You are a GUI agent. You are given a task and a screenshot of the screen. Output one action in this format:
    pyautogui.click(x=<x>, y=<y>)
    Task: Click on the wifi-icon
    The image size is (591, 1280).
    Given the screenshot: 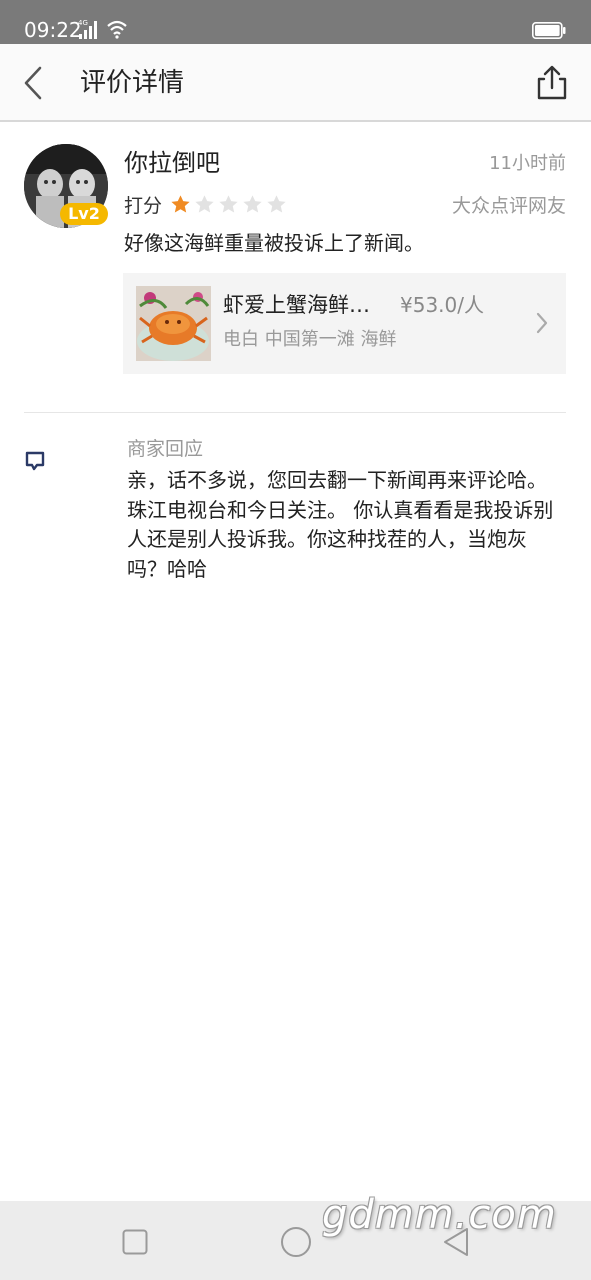 What is the action you would take?
    pyautogui.click(x=117, y=29)
    